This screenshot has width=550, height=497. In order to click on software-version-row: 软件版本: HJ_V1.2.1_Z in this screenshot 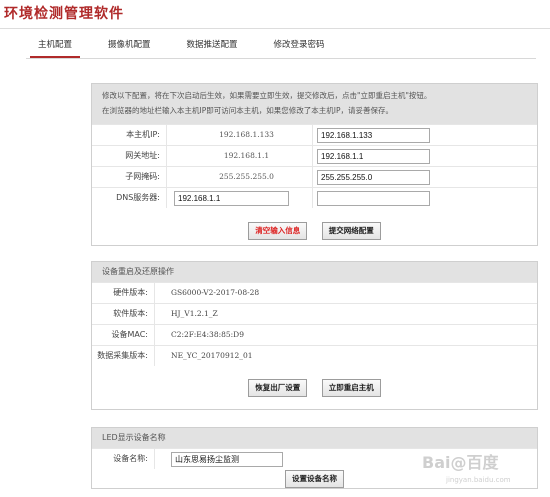, I will do `click(314, 313)`.